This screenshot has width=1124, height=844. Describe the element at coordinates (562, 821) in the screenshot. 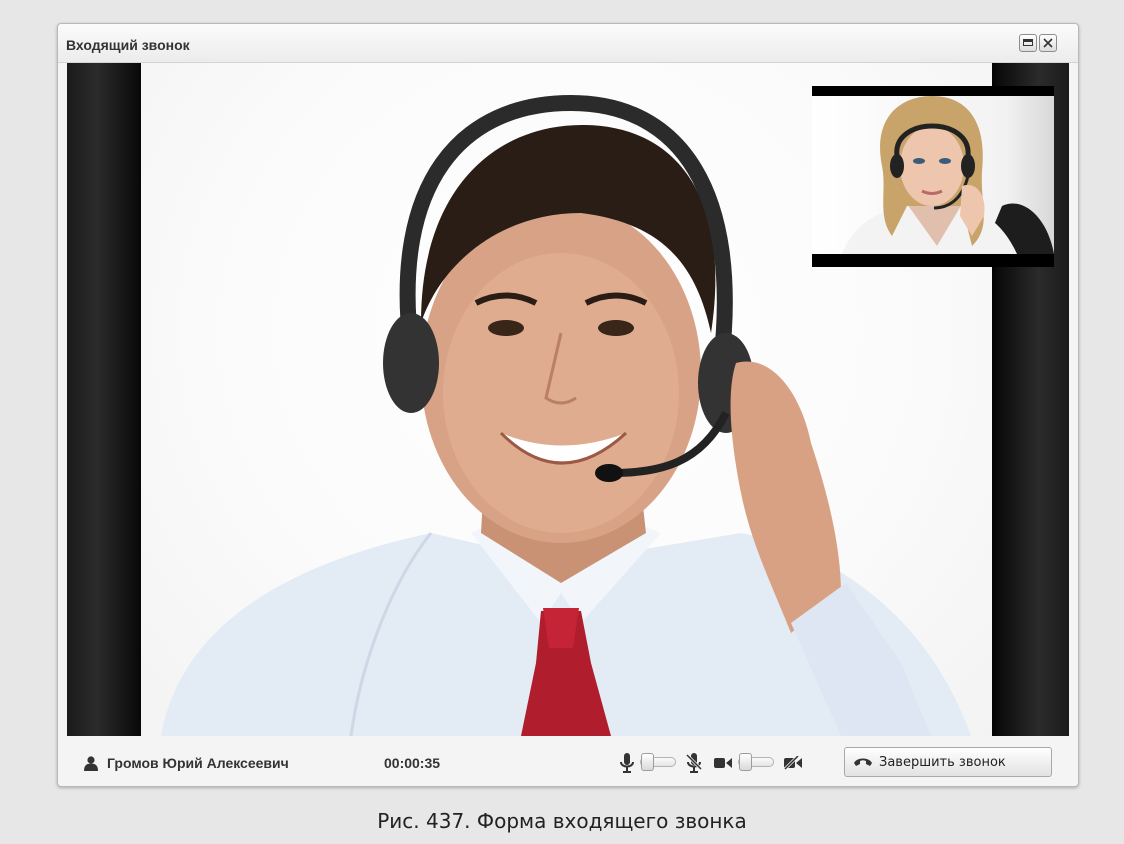

I see `figure-caption: Рис. 437. Форма входящего звонка` at that location.